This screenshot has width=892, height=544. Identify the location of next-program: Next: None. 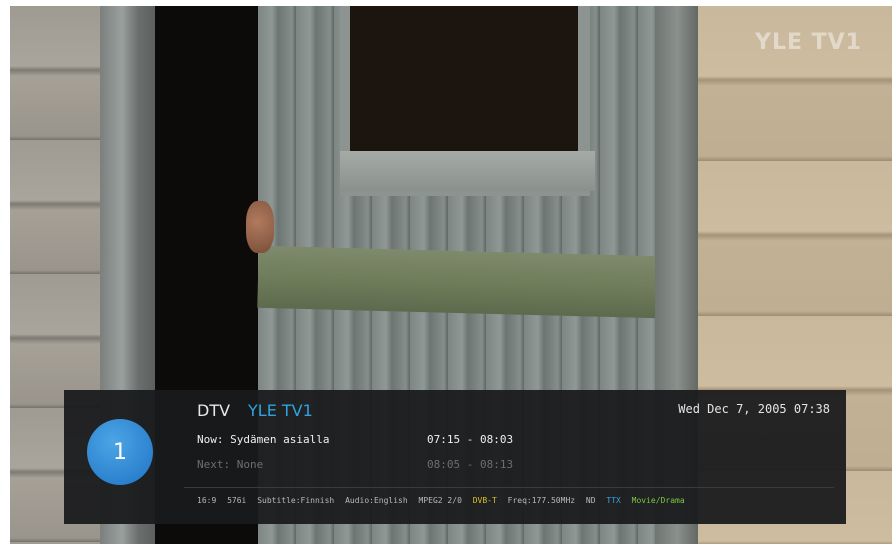
(230, 464).